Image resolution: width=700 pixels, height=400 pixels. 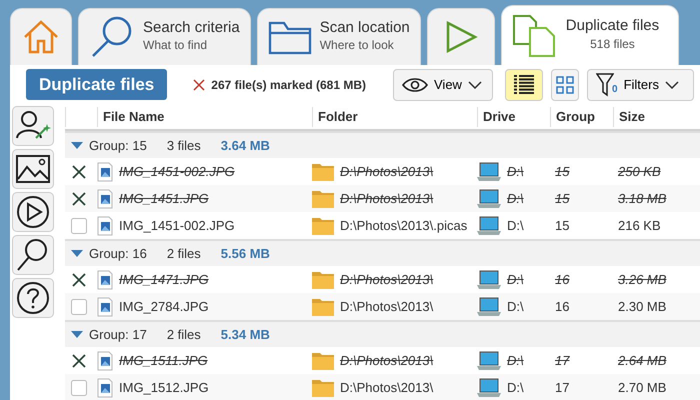 I want to click on cross-icon, so click(x=199, y=84).